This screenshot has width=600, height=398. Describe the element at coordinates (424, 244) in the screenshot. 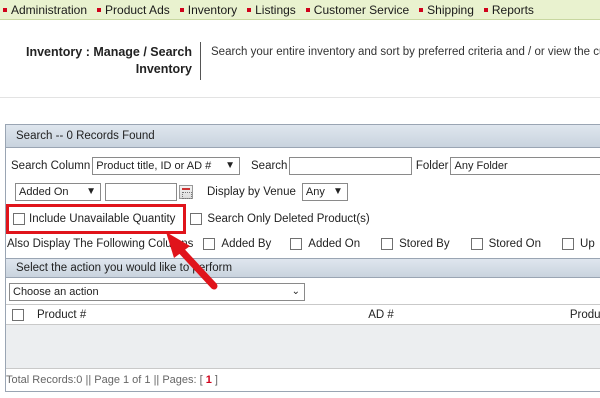

I see `stored-by-label: Stored By` at that location.